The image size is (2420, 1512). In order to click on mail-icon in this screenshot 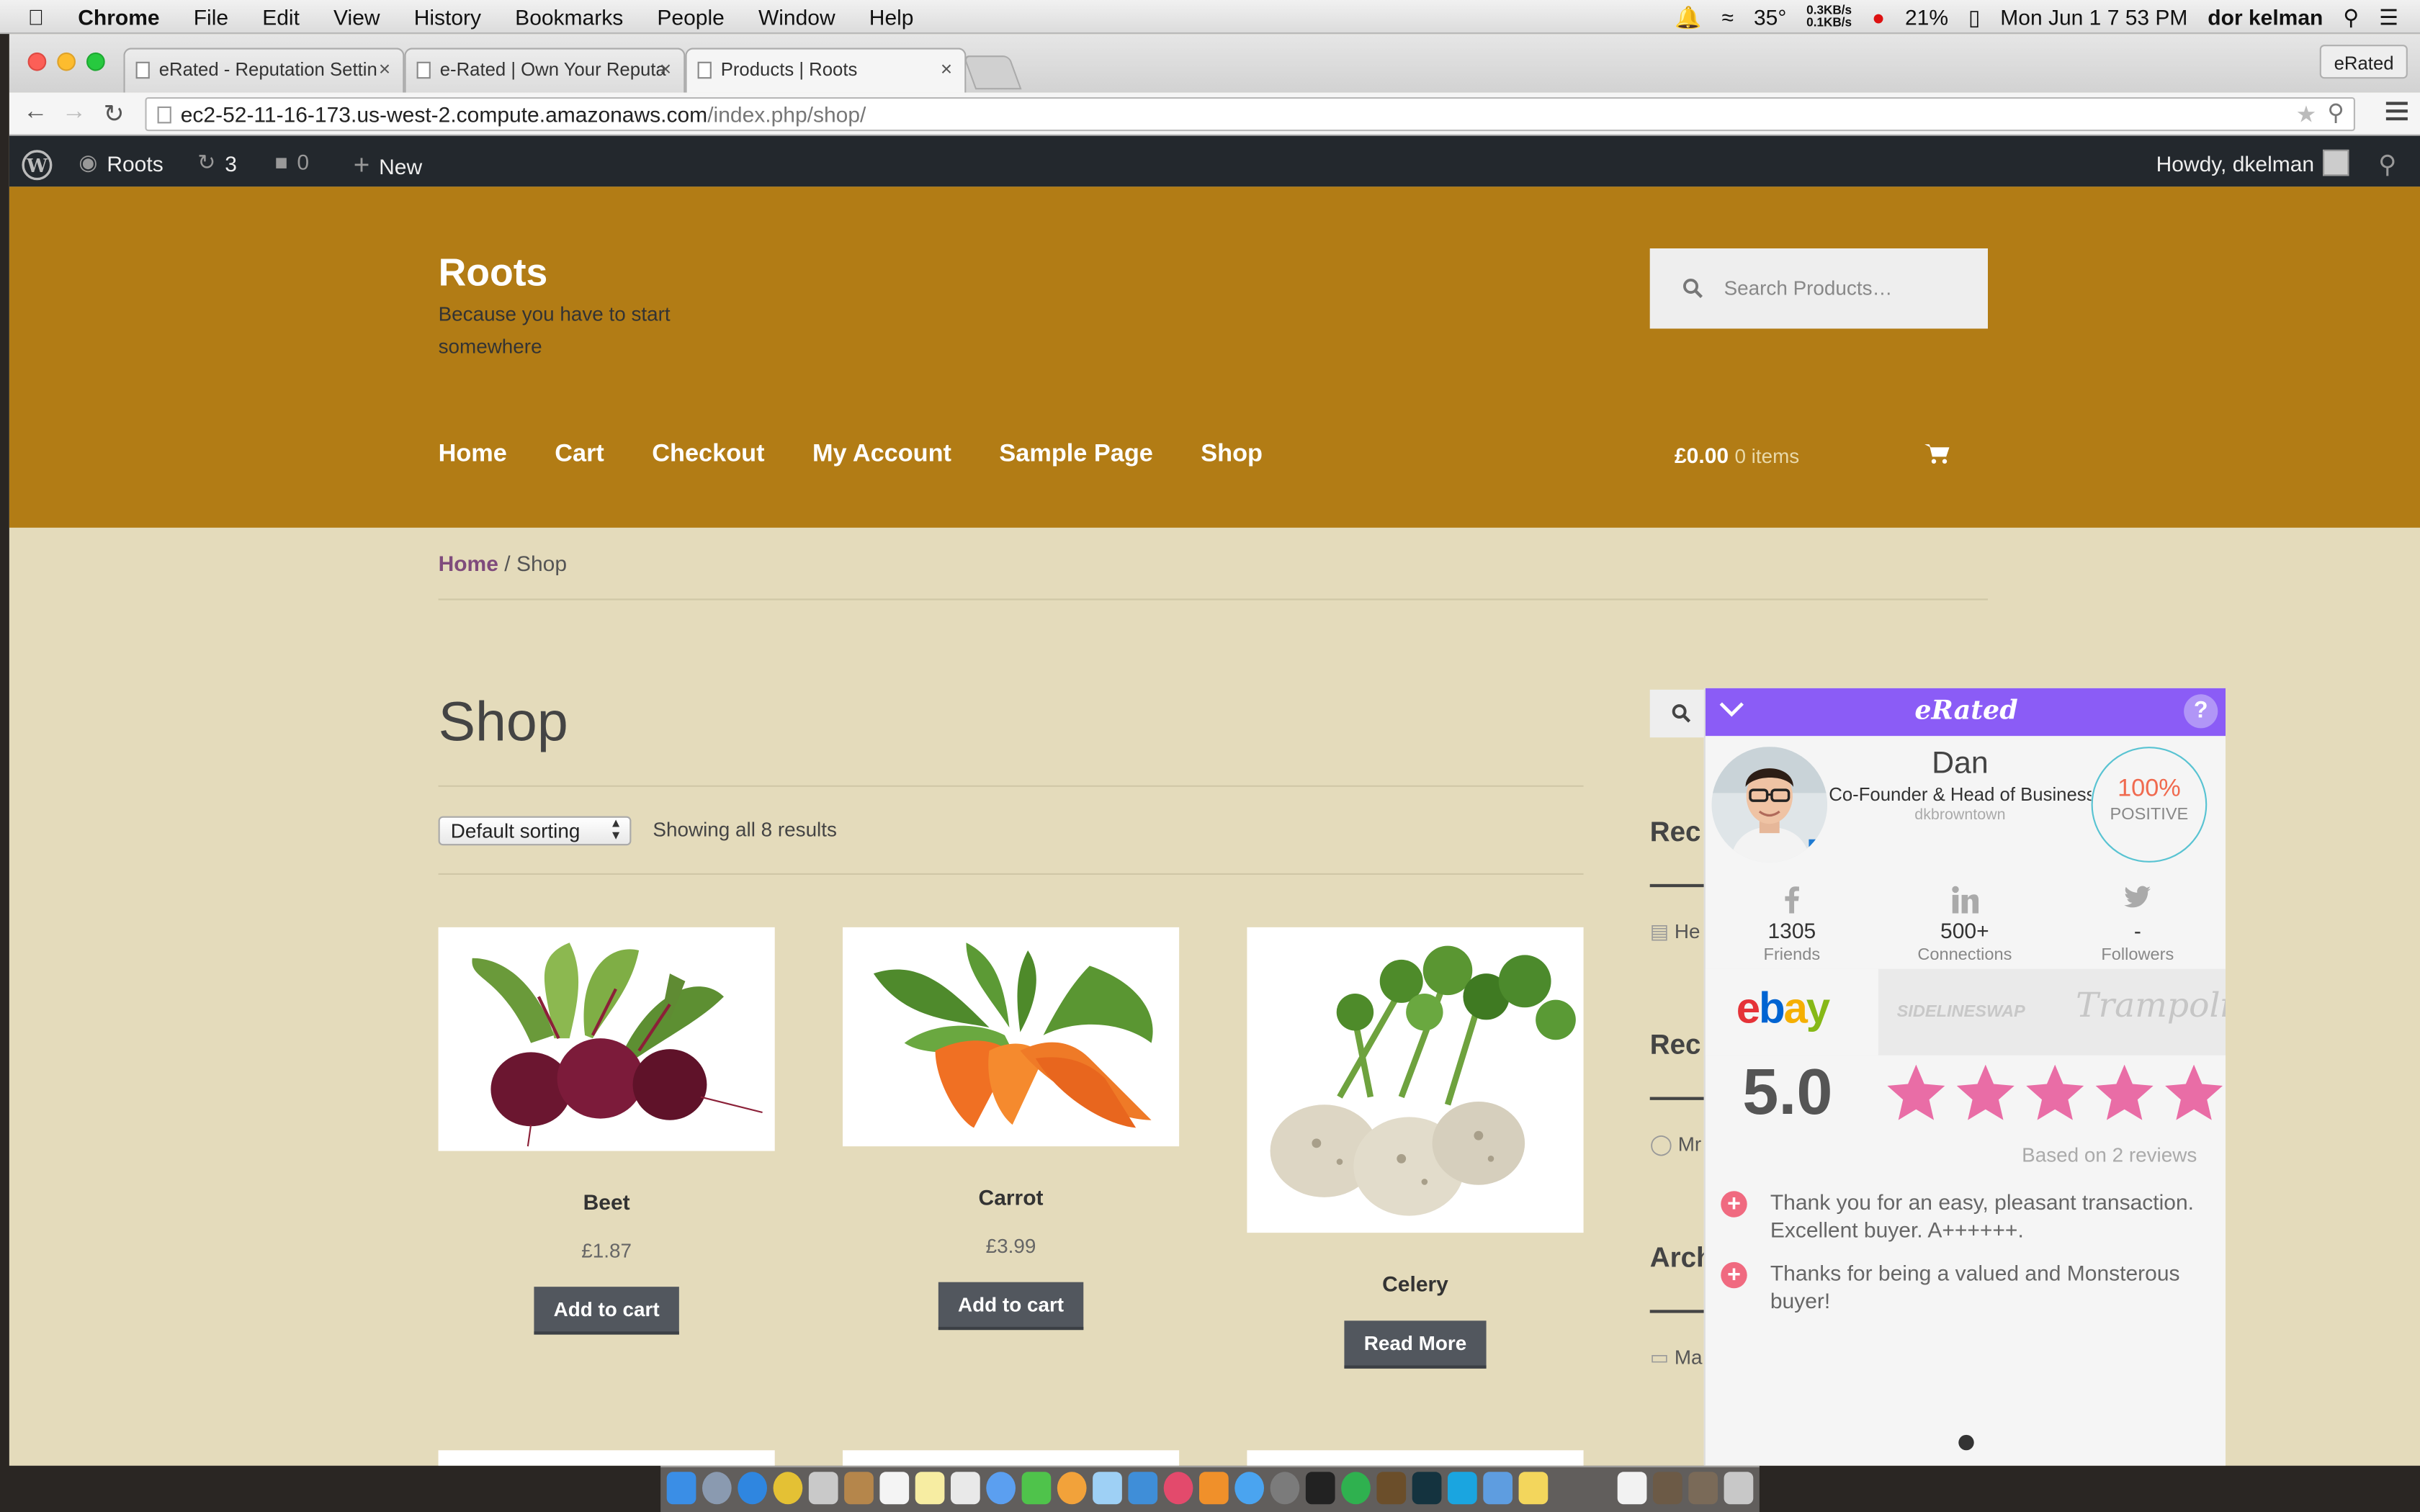, I will do `click(823, 1488)`.